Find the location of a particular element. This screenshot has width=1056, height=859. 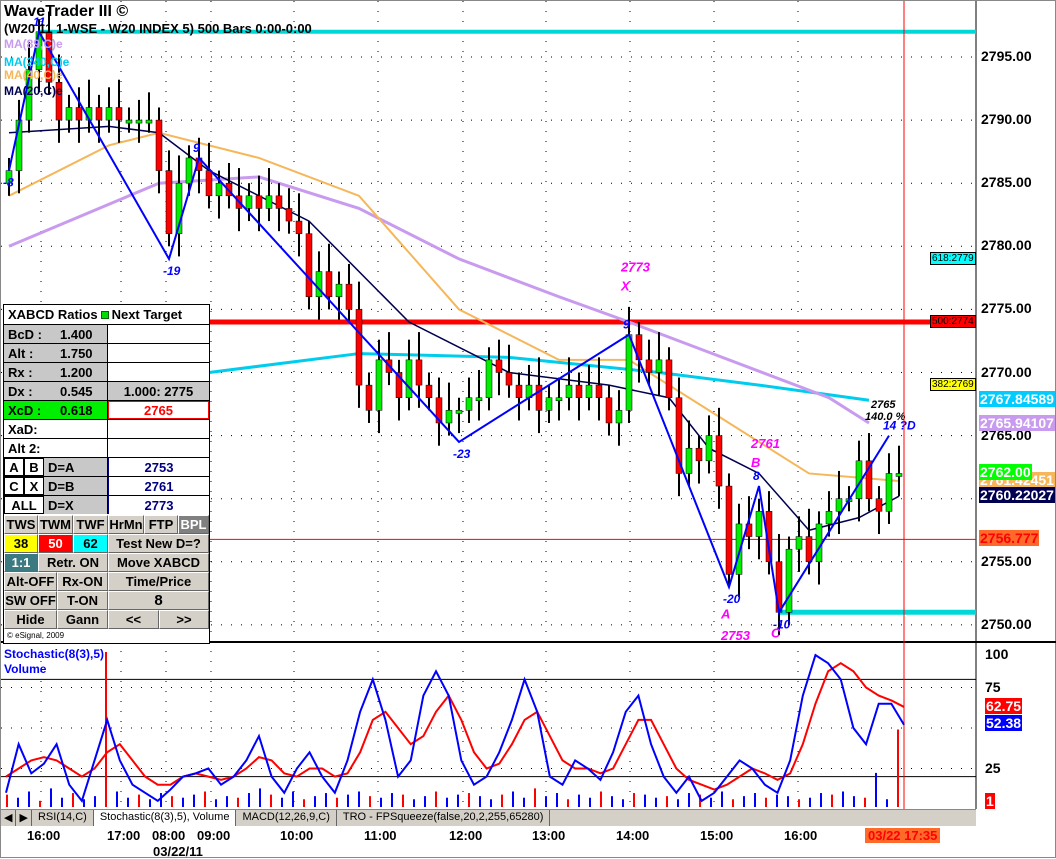

fib-62-button: 62 is located at coordinates (90, 543).